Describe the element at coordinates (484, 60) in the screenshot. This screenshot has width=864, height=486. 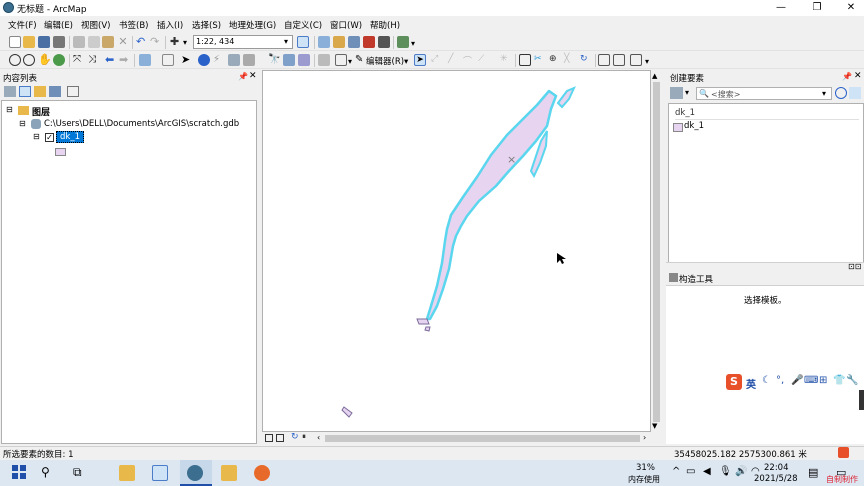
I see `trace-icon: ⟋` at that location.